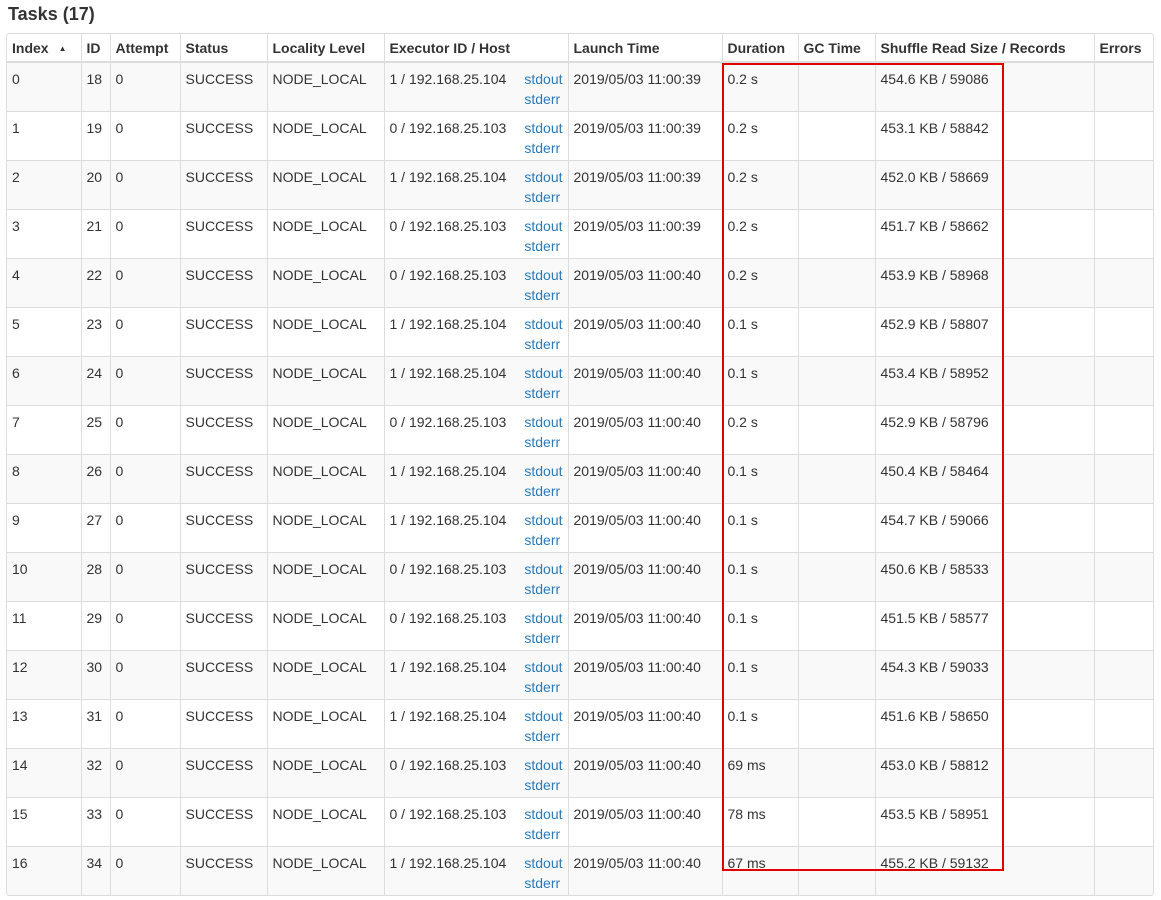  I want to click on cell-id: 23, so click(95, 331).